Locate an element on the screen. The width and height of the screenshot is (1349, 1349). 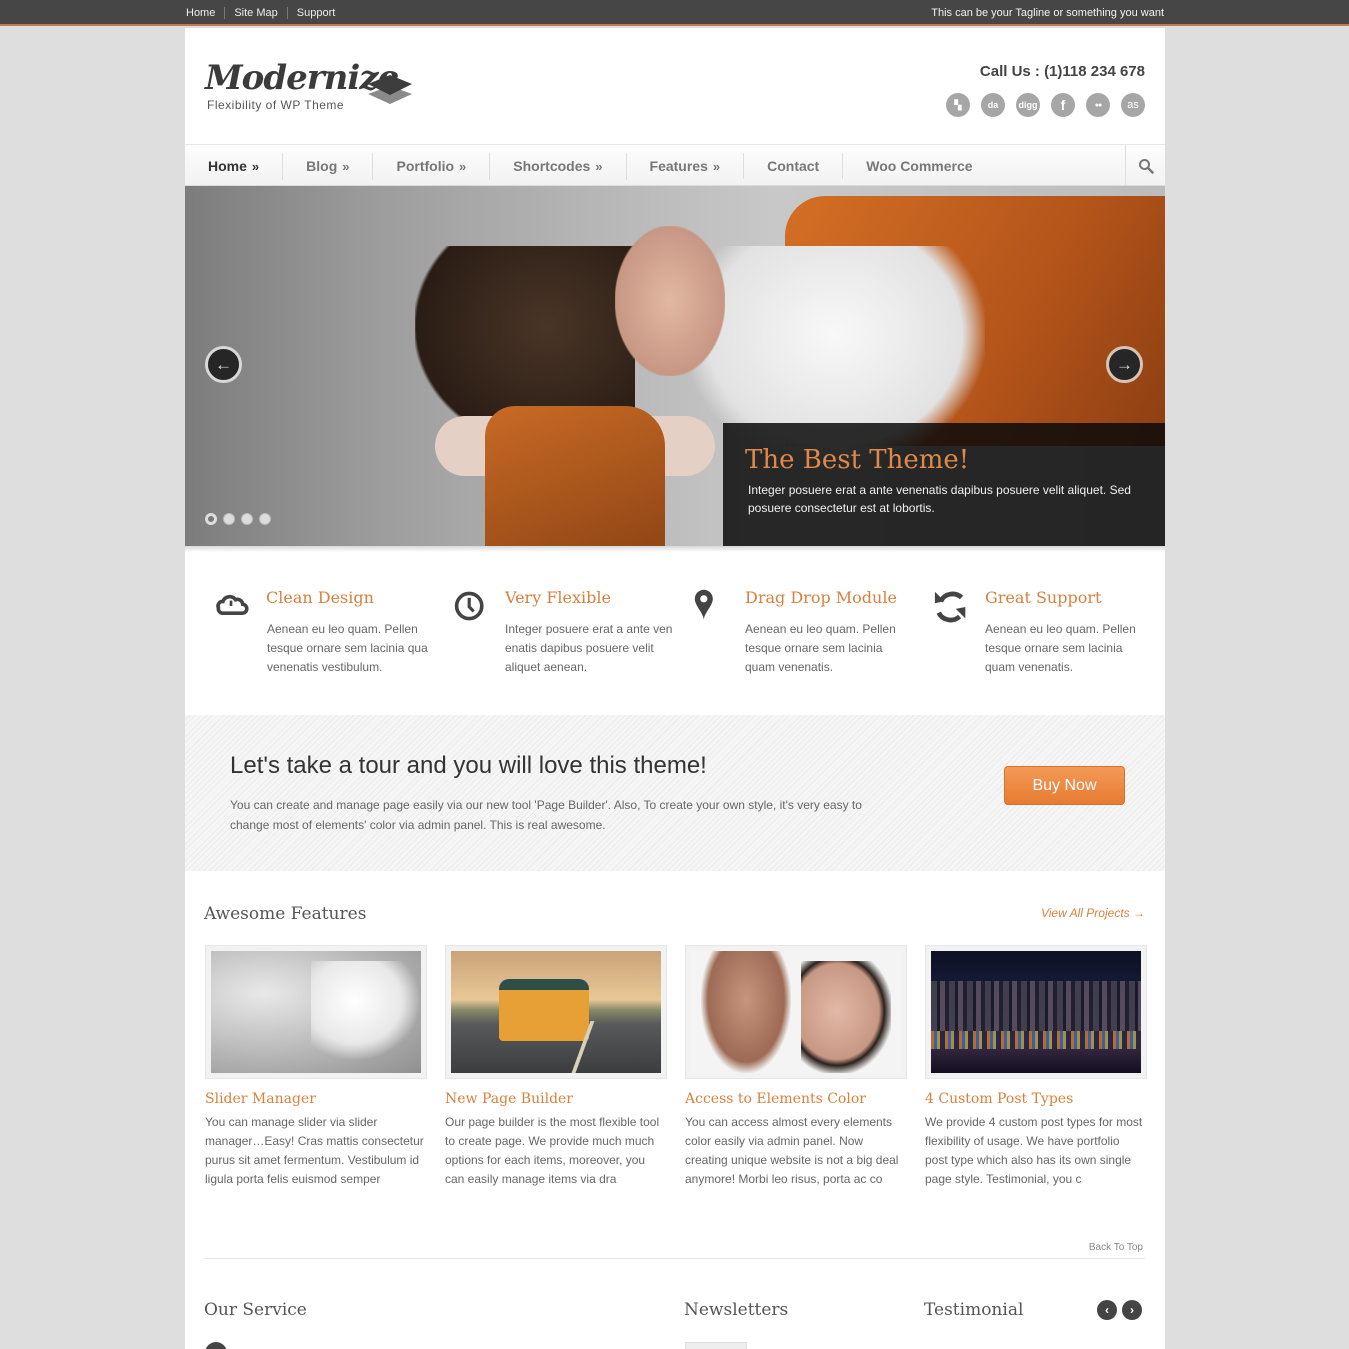
nav-shortcodes-label: Shortcodes is located at coordinates (552, 165).